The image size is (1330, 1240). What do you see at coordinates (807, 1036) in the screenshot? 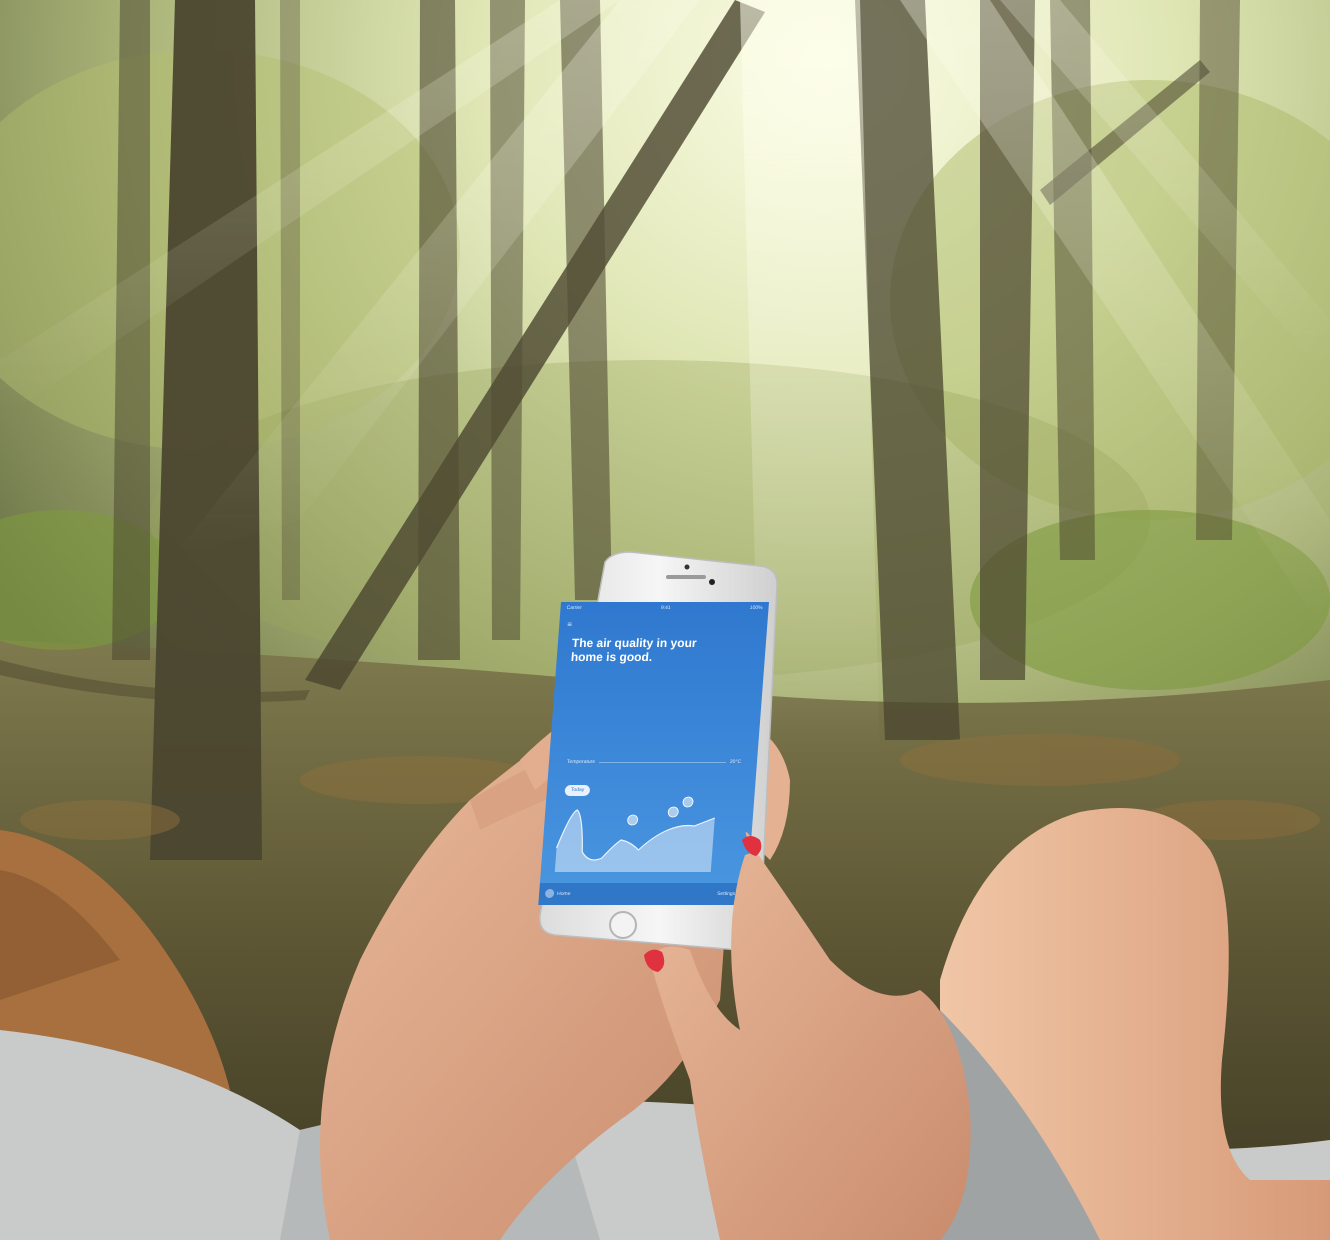
I see `hand-overlay` at bounding box center [807, 1036].